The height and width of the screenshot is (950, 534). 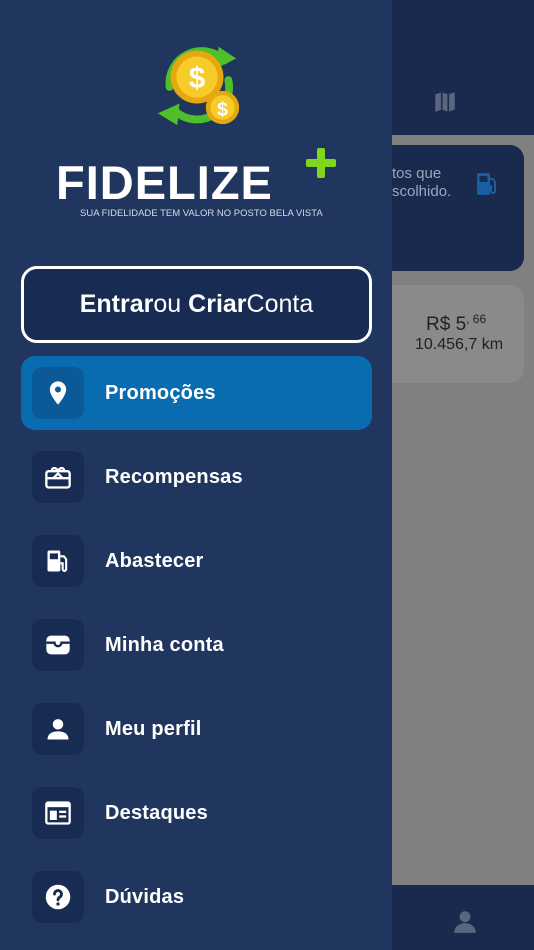 I want to click on background-price: R$ 5, 66, so click(x=456, y=323).